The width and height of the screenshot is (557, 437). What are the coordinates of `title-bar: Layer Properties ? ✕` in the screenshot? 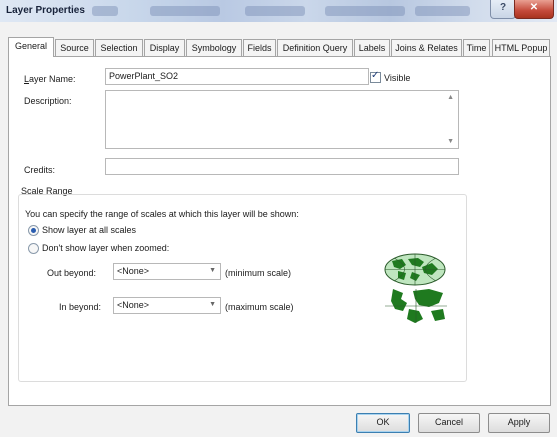 It's located at (278, 11).